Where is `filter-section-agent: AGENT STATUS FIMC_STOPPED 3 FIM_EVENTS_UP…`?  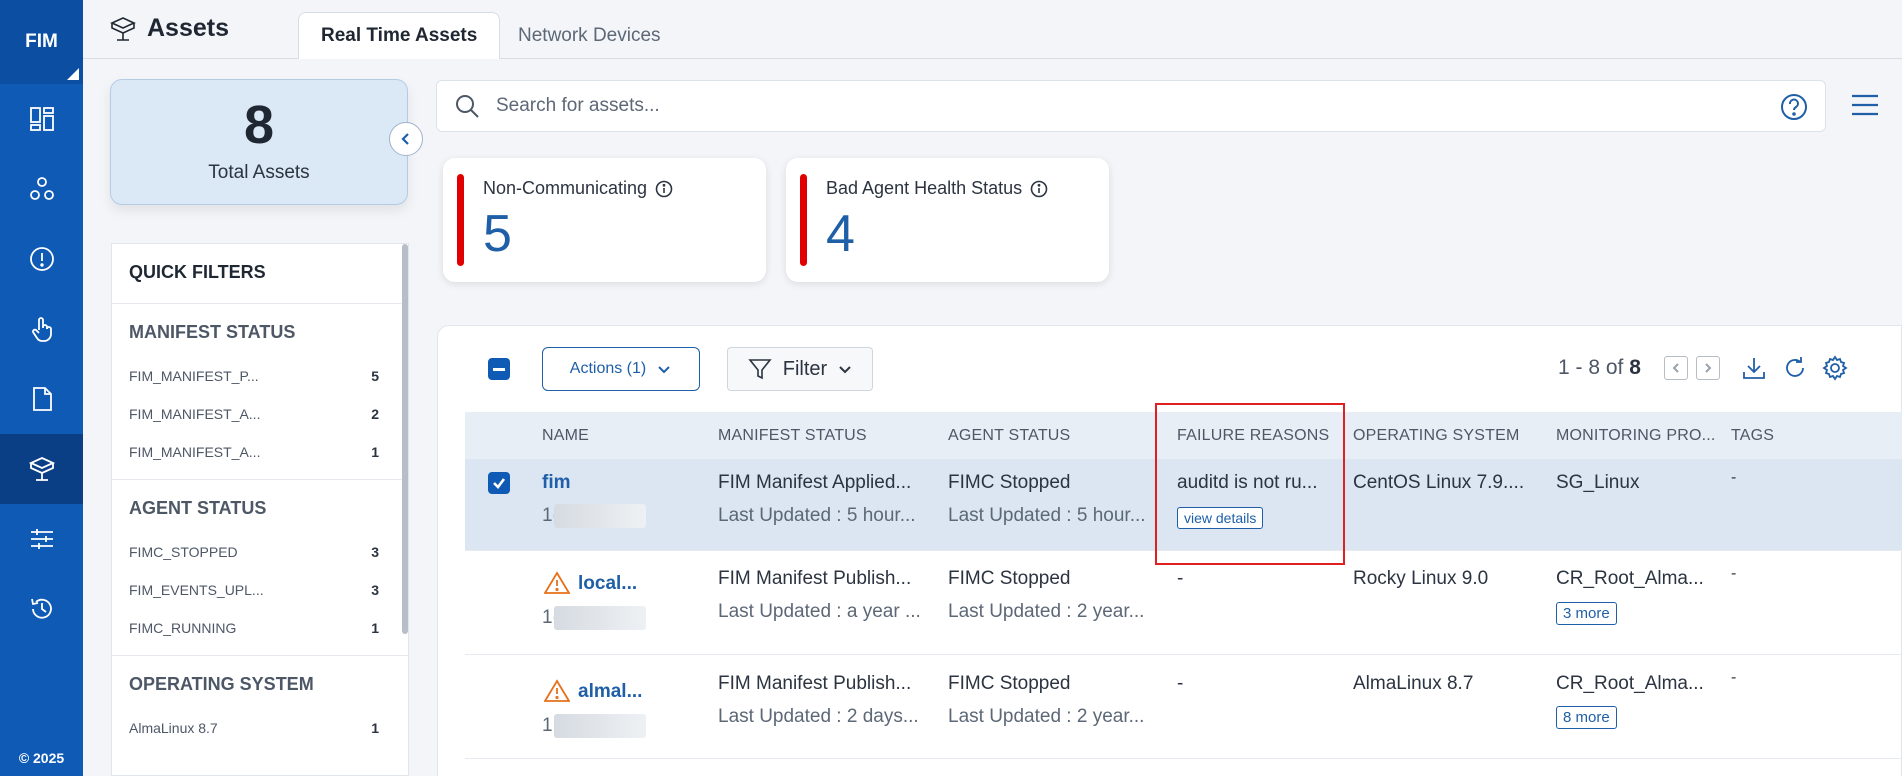 filter-section-agent: AGENT STATUS FIMC_STOPPED 3 FIM_EVENTS_UP… is located at coordinates (260, 568).